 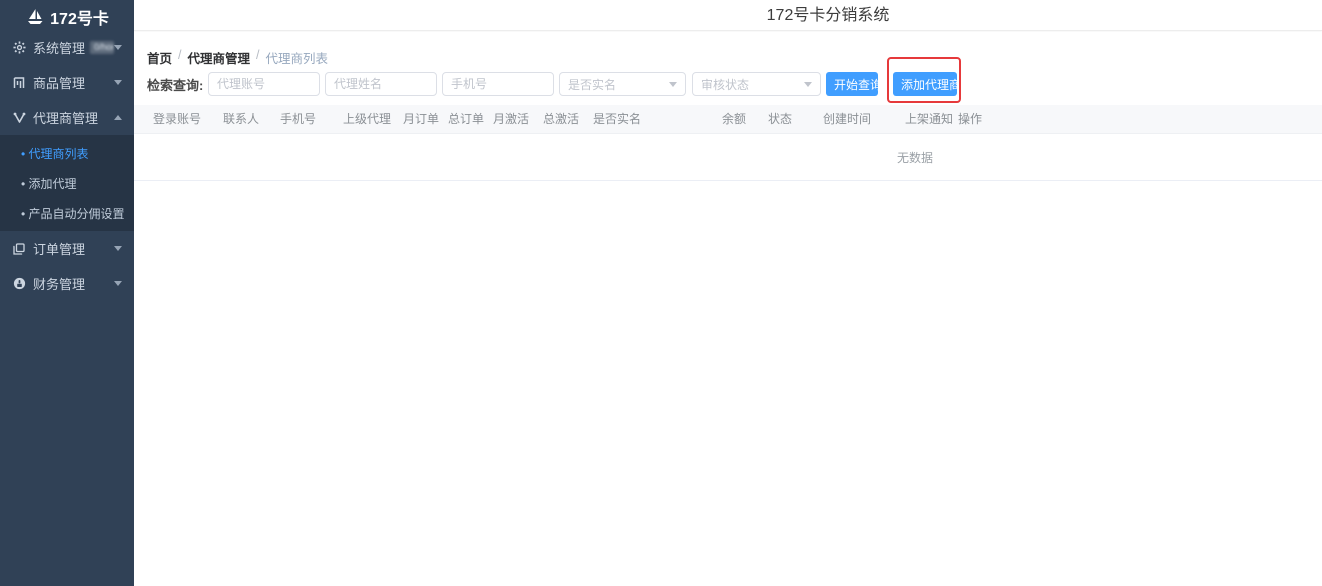 I want to click on sidebar-item-finance: 财务管理, so click(x=67, y=283).